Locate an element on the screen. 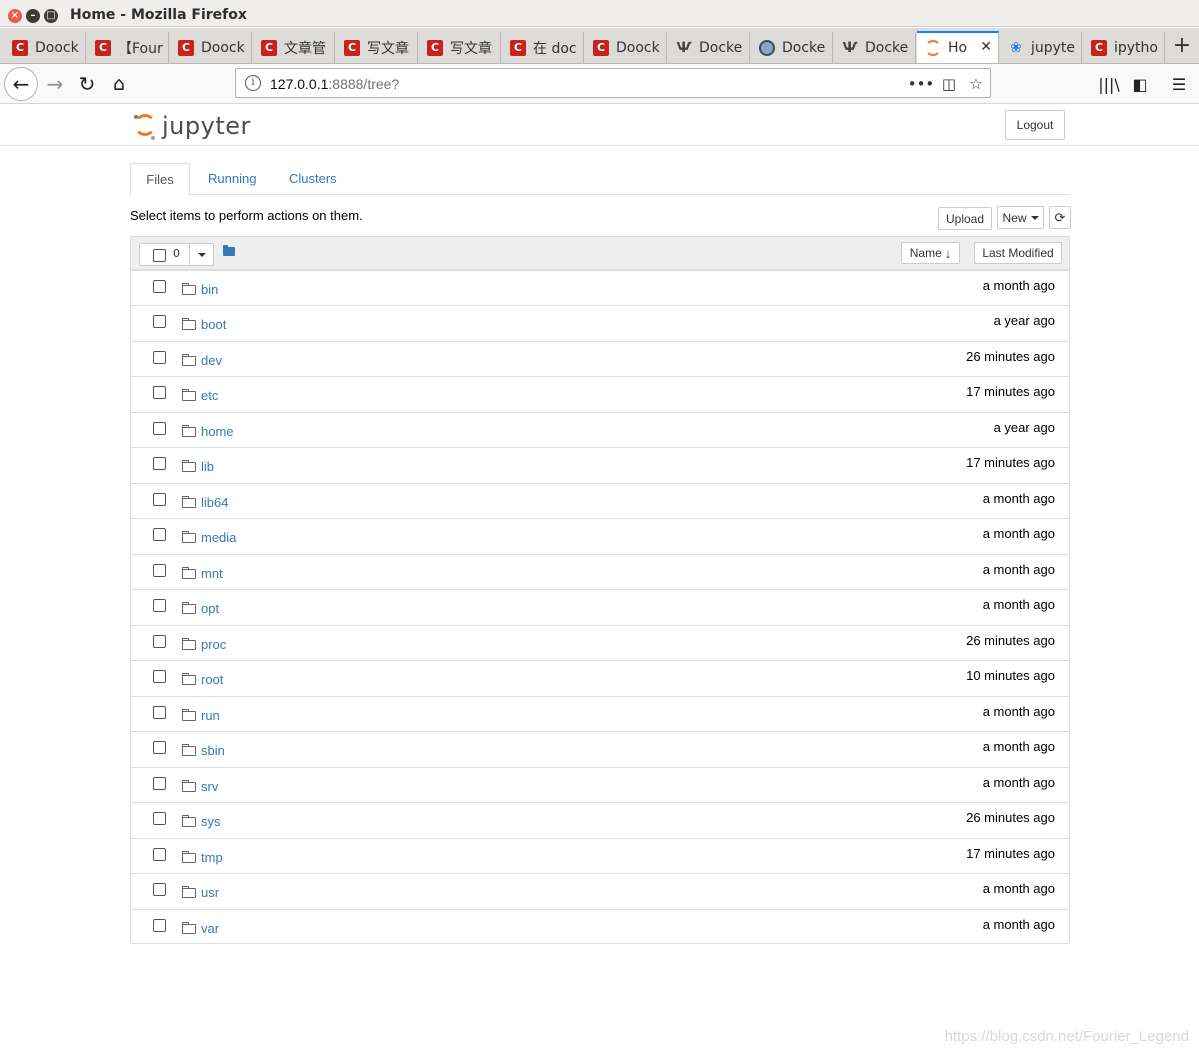 The height and width of the screenshot is (1056, 1199). upload-button: Upload is located at coordinates (965, 218).